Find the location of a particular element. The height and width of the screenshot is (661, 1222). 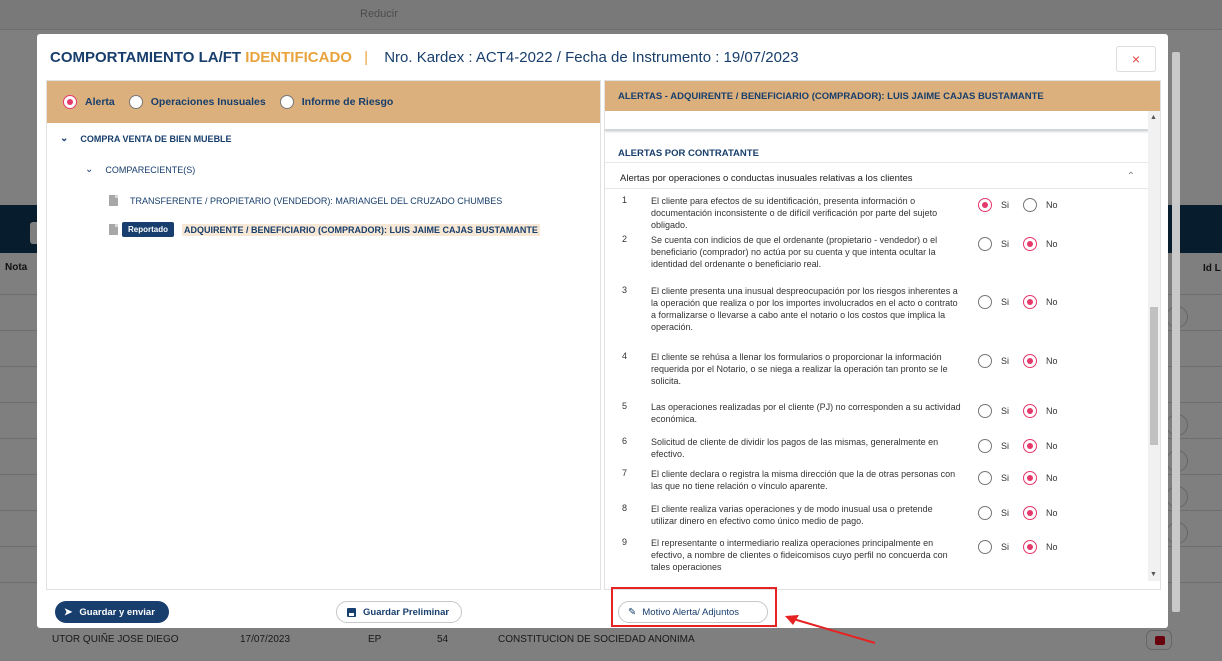

alert-number: 5 is located at coordinates (625, 406).